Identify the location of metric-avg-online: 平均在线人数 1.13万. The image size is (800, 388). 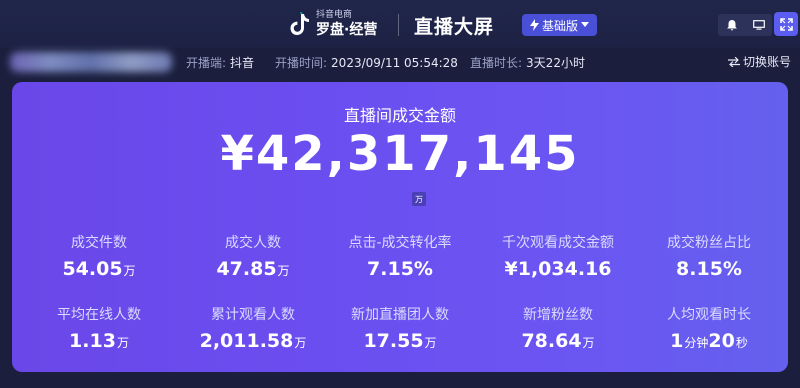
(99, 328).